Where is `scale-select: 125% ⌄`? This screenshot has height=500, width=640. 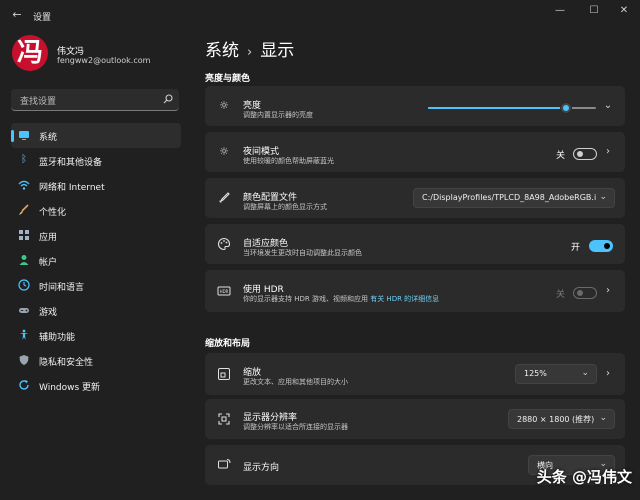
scale-select: 125% ⌄ is located at coordinates (556, 374).